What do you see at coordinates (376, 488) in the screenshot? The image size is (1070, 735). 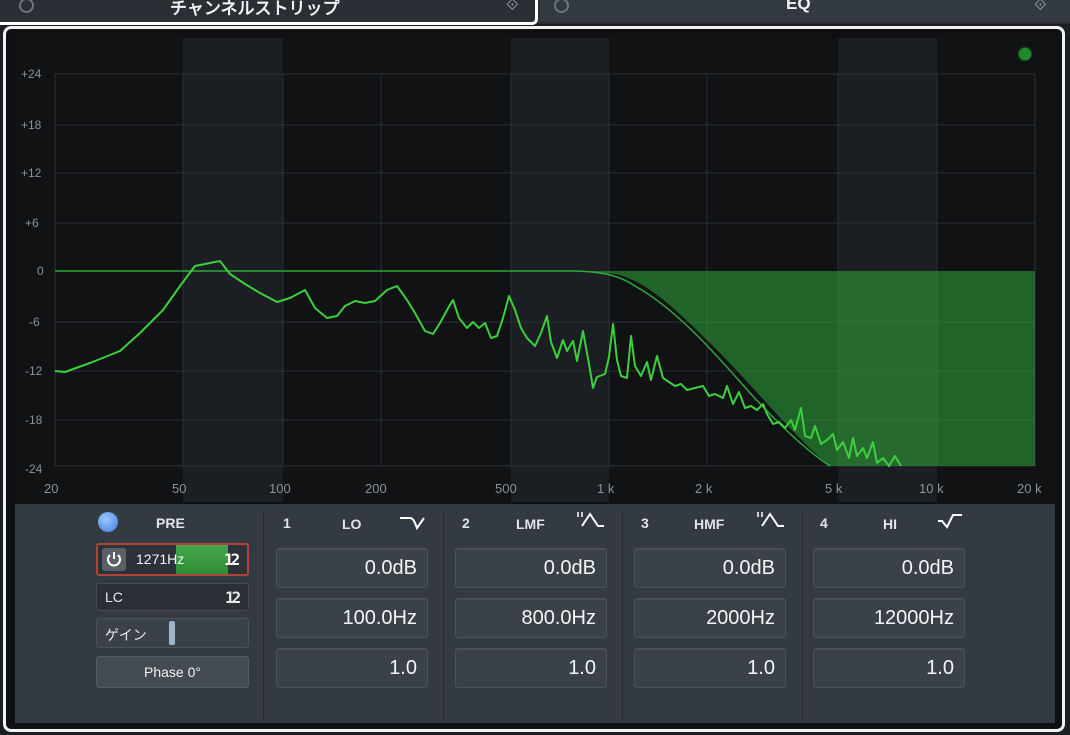 I see `x-tick-label: 200` at bounding box center [376, 488].